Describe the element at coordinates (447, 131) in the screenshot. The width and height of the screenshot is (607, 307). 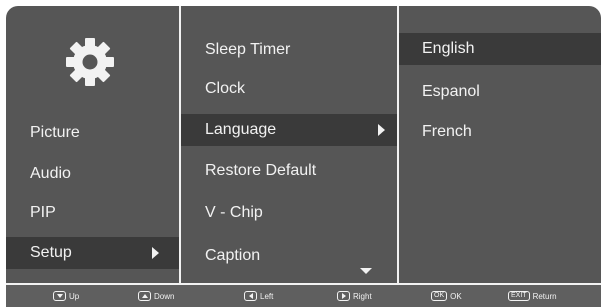
I see `language-option-label: French` at that location.